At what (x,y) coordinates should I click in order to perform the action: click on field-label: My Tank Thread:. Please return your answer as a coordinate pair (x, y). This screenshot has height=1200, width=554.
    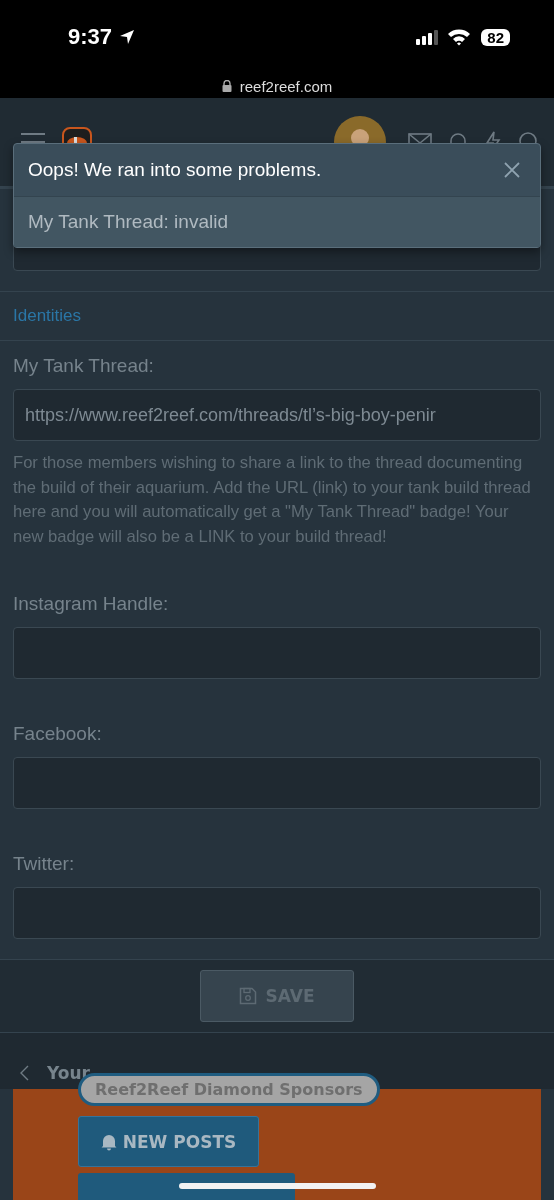
    Looking at the image, I should click on (84, 366).